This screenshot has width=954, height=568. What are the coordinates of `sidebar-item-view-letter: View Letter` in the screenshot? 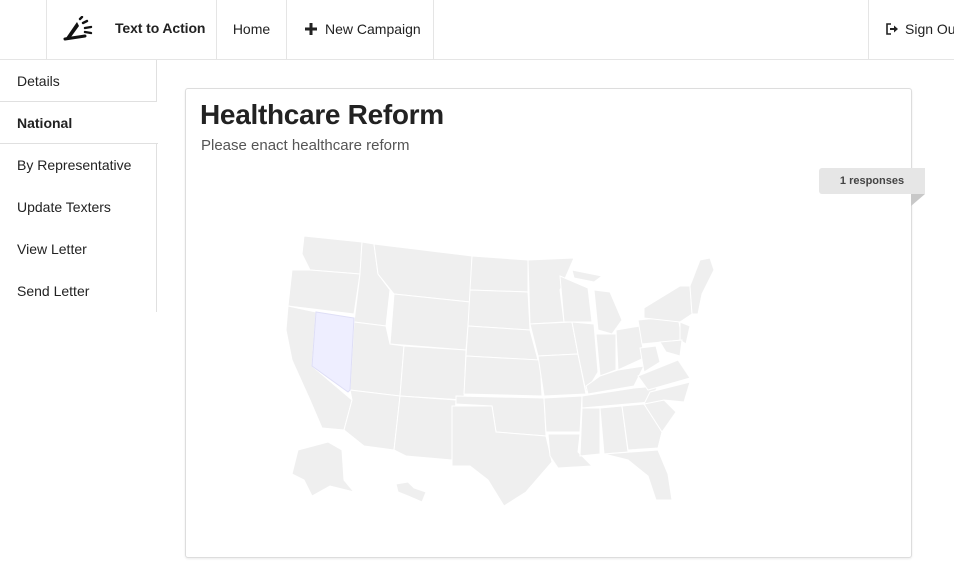 It's located at (78, 249).